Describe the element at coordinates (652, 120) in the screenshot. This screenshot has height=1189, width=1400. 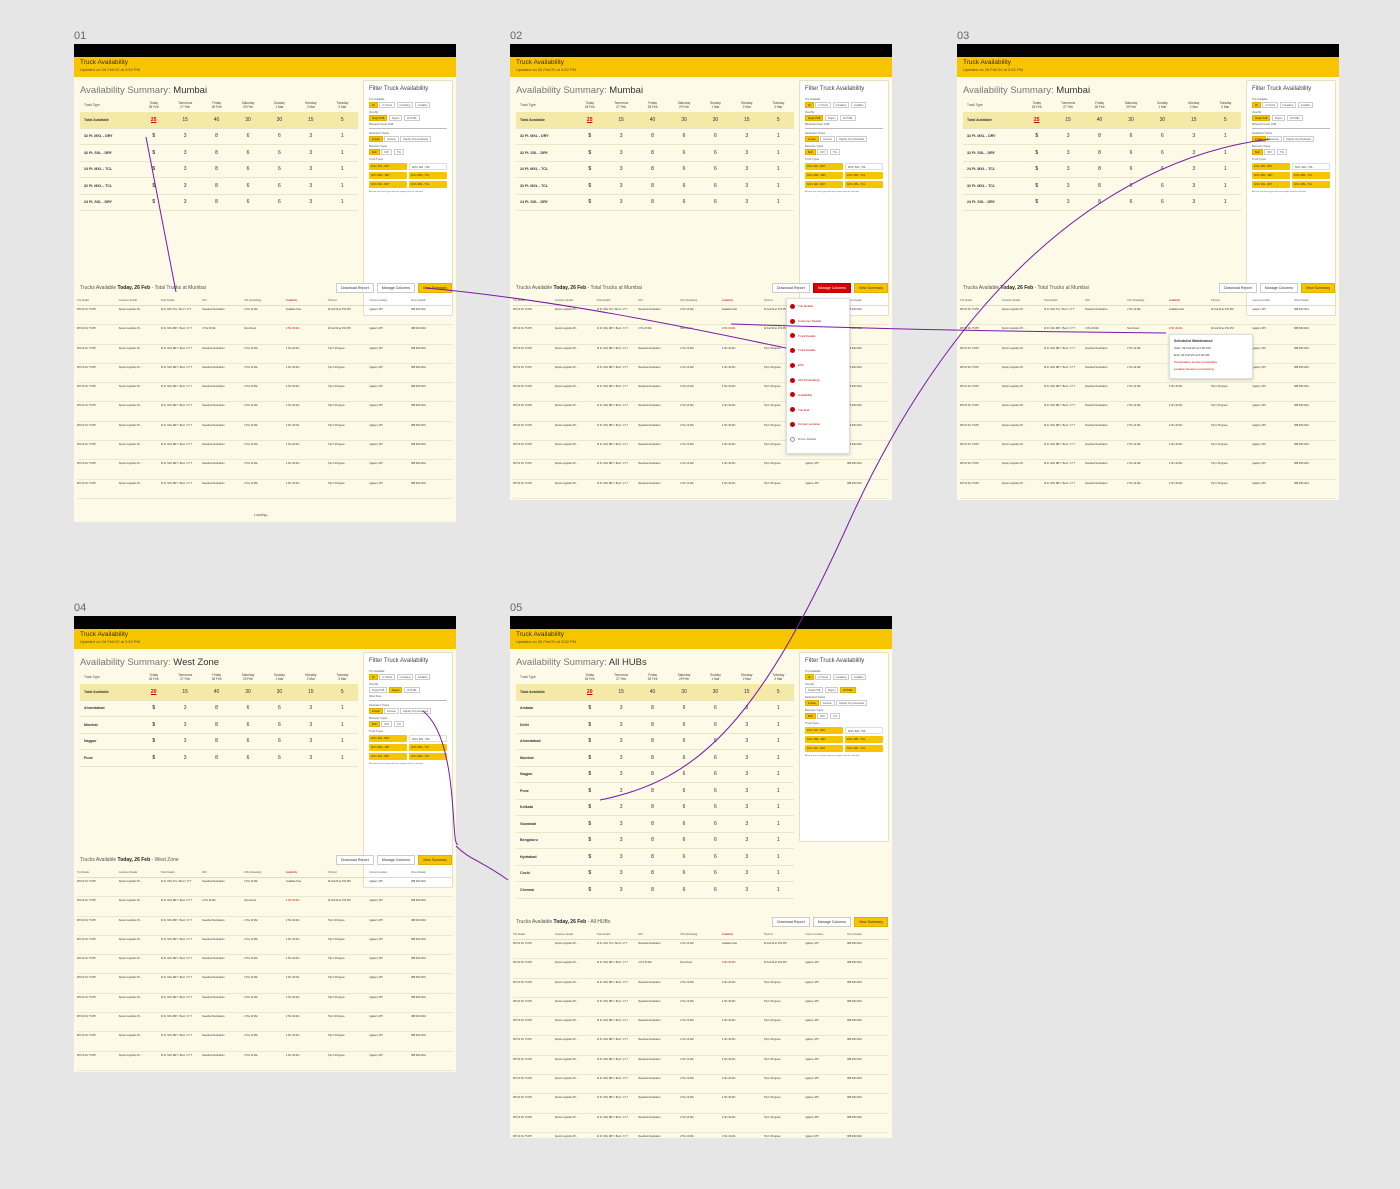
I see `total-value: 40` at that location.